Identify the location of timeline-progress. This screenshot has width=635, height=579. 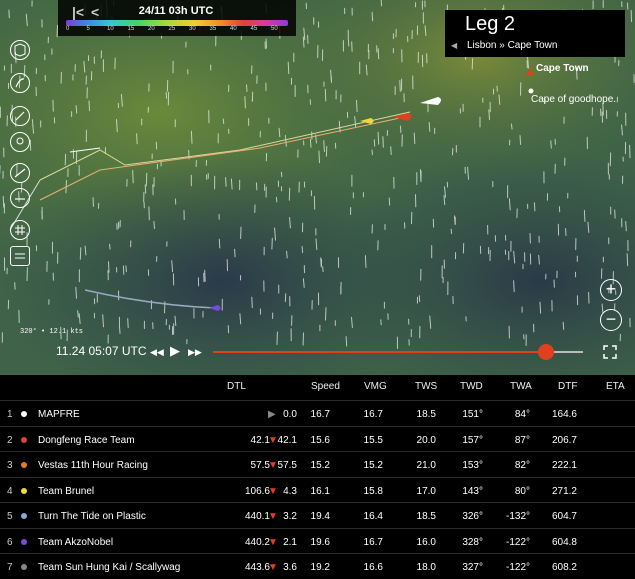
(379, 352).